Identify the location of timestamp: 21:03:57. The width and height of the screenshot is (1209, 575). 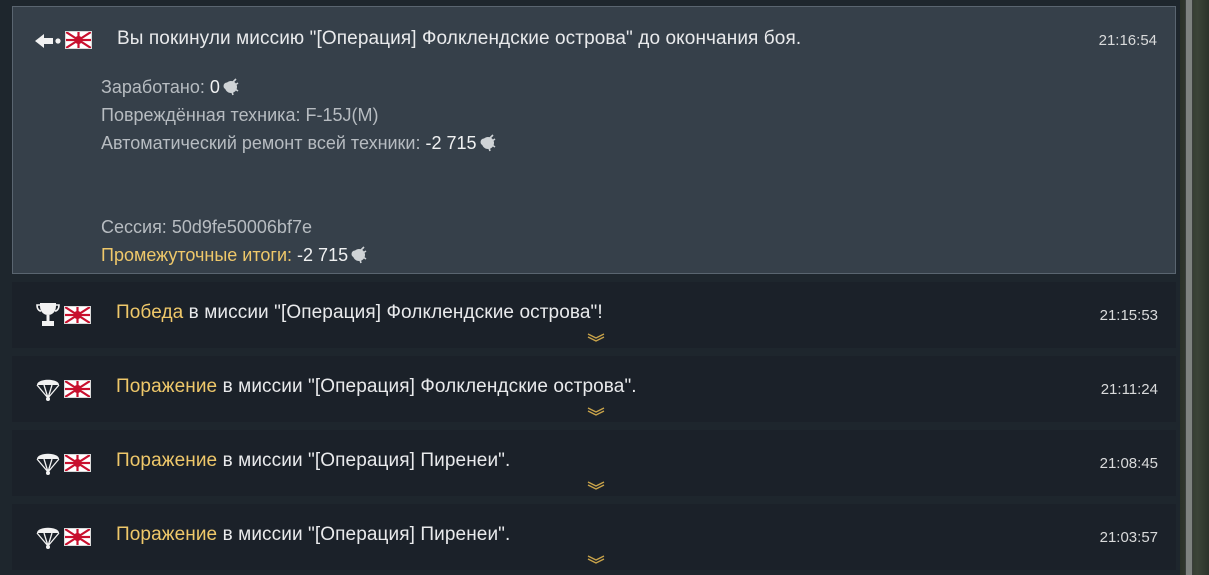
(1128, 537).